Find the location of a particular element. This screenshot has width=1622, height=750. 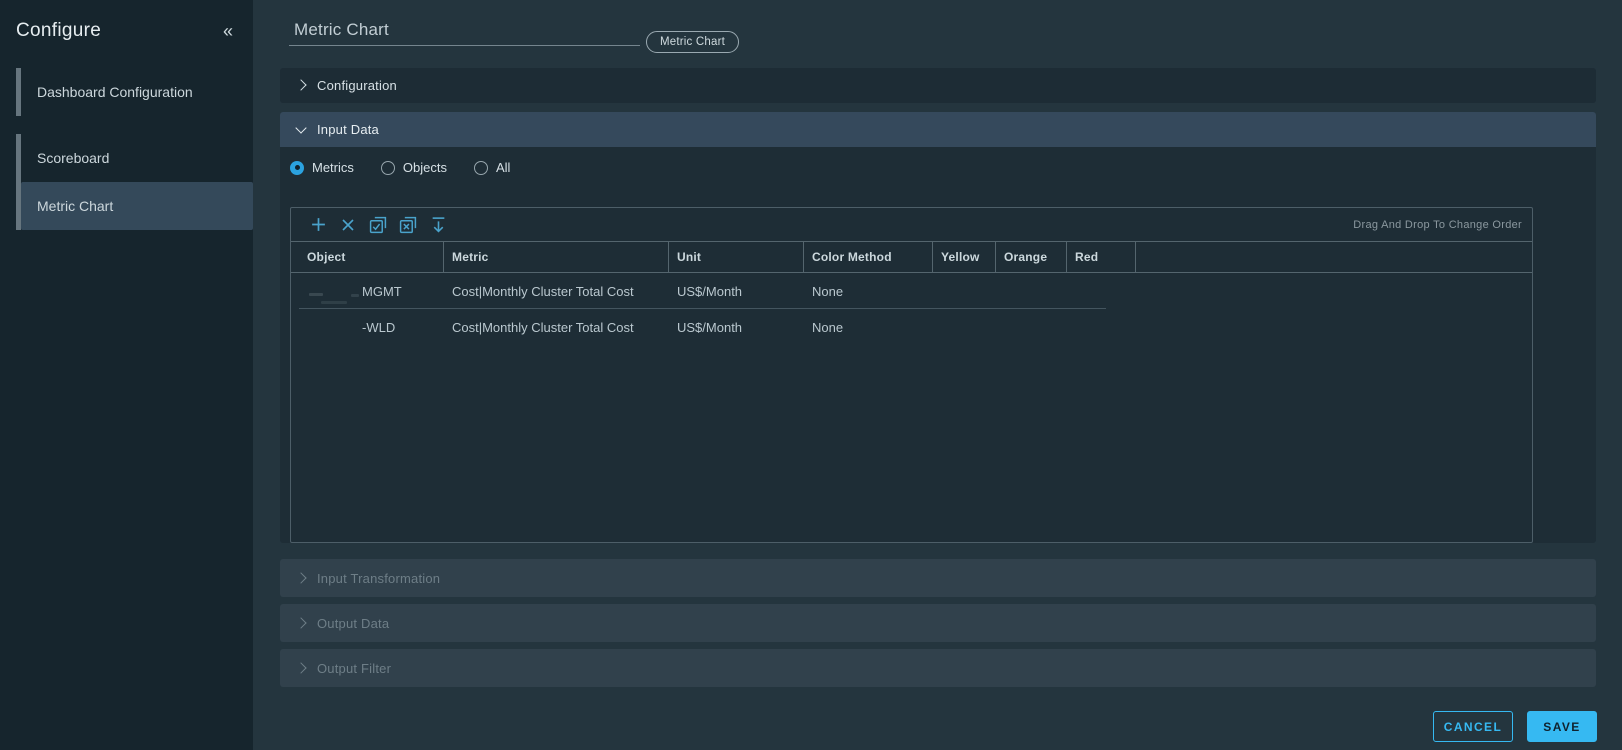

column-header-empty is located at coordinates (1334, 257).